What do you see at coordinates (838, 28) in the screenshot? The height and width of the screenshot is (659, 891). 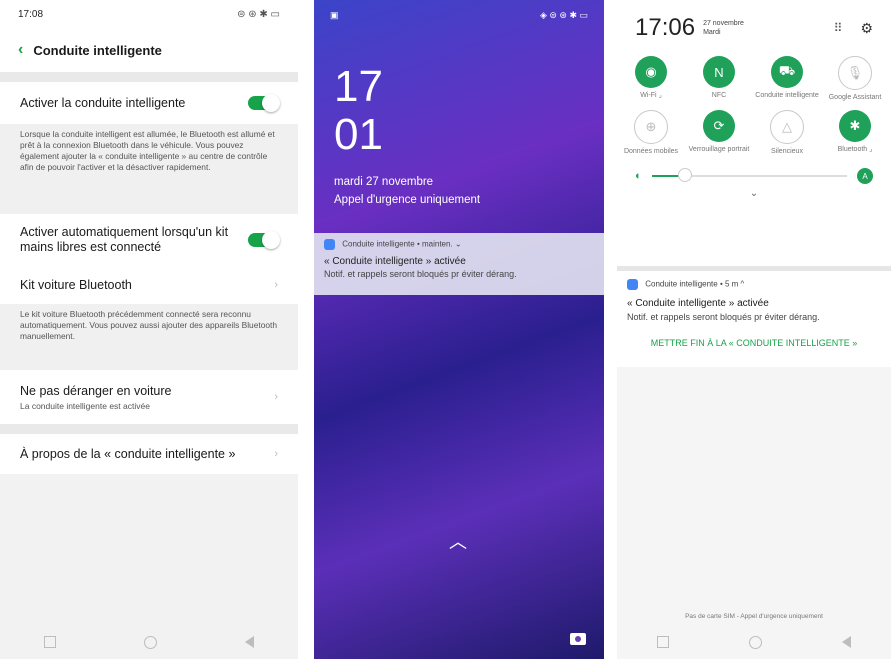 I see `edit-tiles-icon: ⠿` at bounding box center [838, 28].